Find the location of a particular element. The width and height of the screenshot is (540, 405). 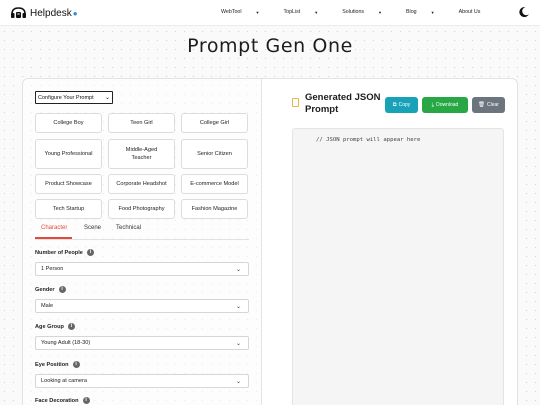

eye-position-select: Looking at camera ⌄ is located at coordinates (142, 381).